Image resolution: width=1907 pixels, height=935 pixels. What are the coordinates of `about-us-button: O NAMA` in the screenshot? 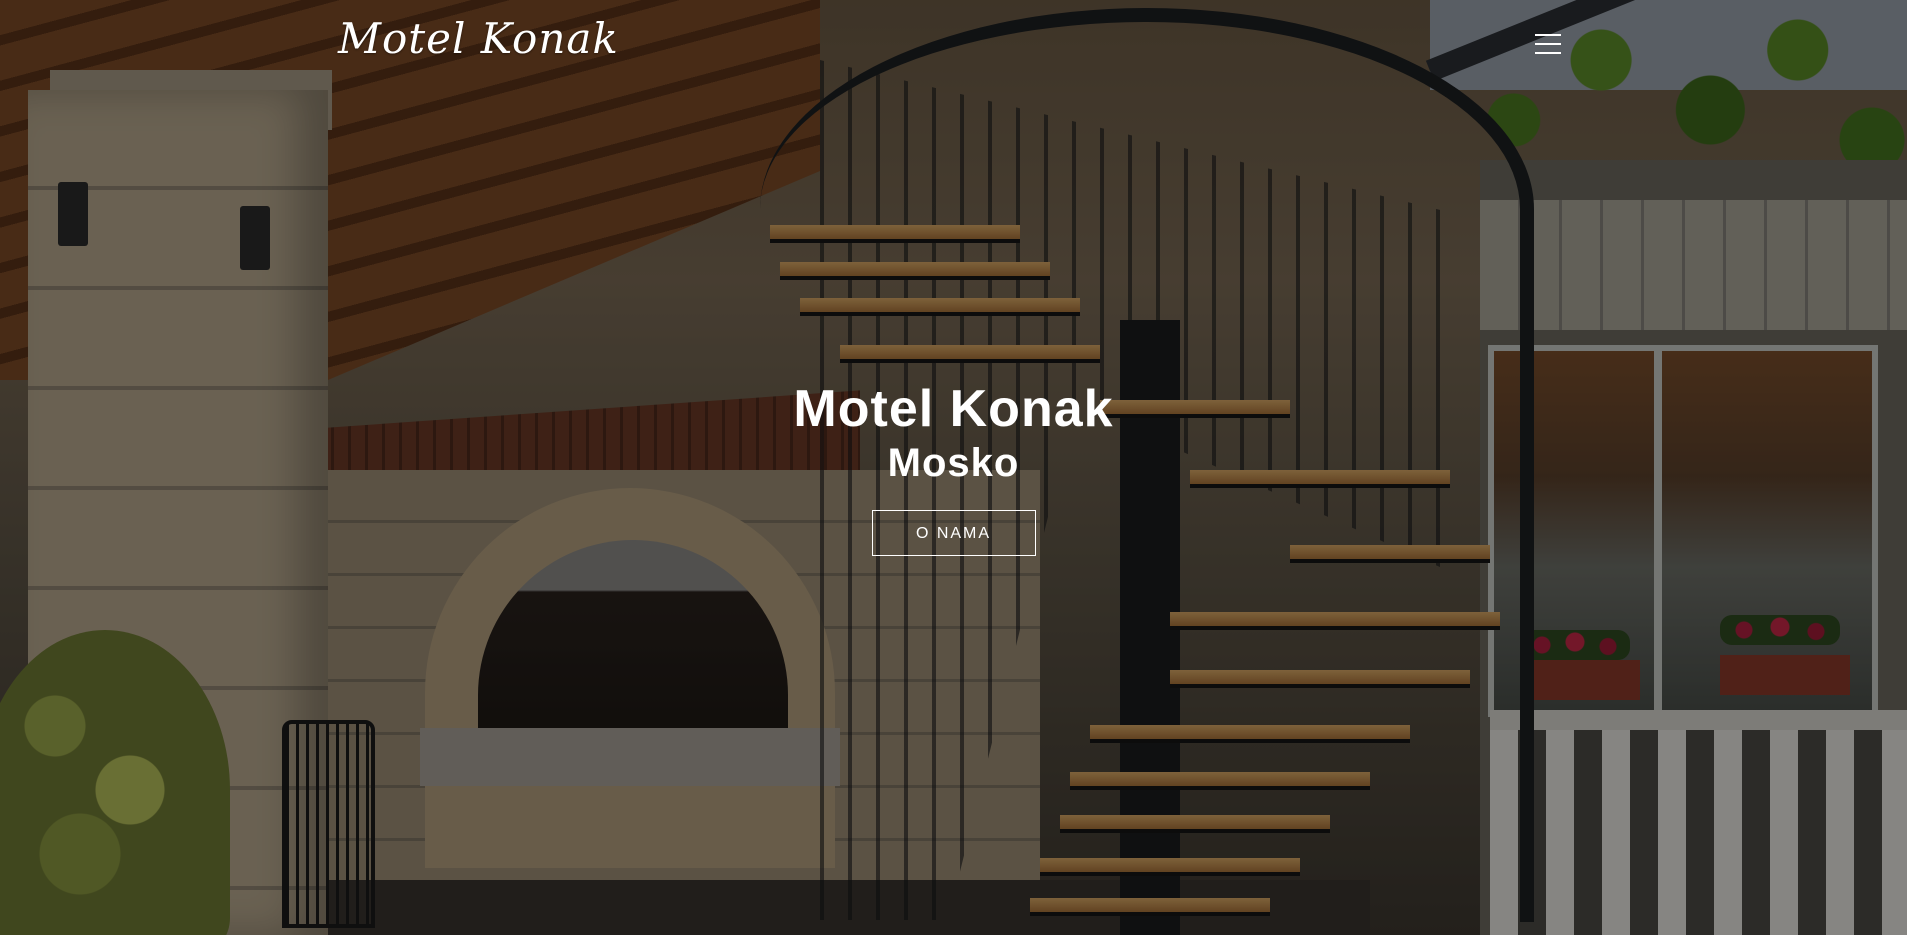 It's located at (953, 533).